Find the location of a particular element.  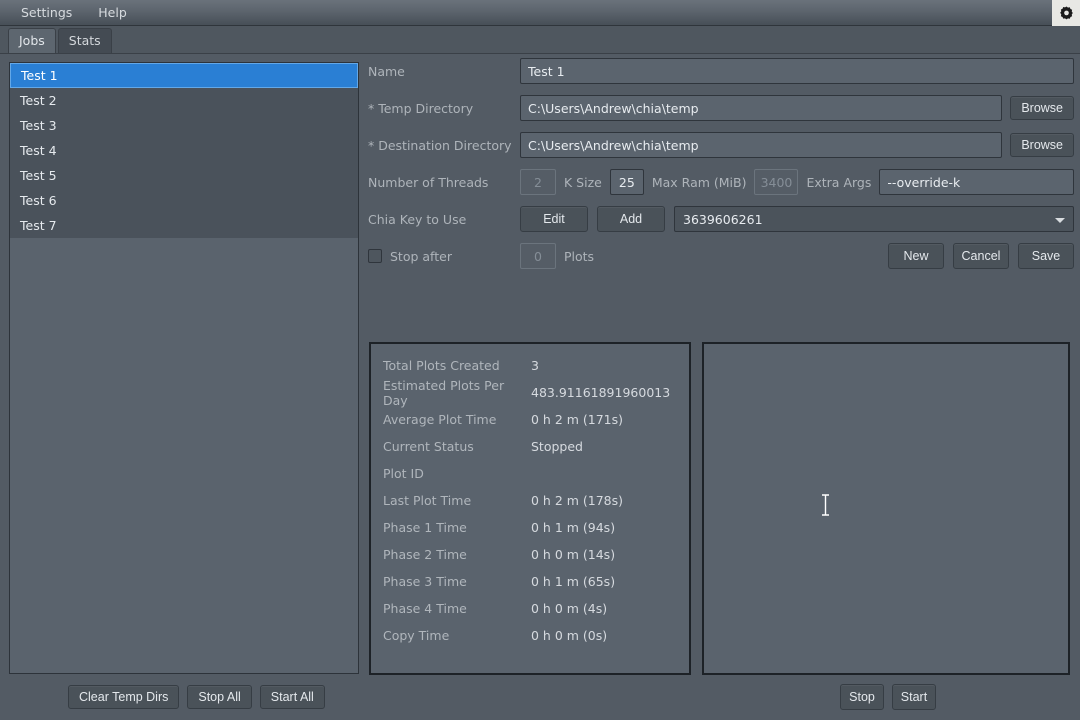

name-input is located at coordinates (797, 71).